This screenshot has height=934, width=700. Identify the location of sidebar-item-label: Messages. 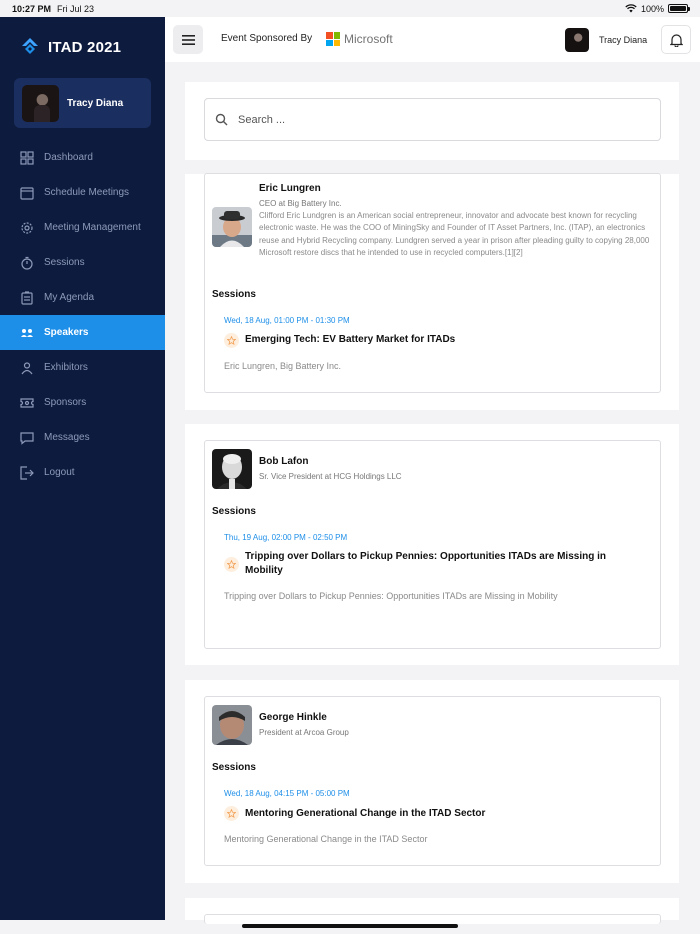
(67, 437).